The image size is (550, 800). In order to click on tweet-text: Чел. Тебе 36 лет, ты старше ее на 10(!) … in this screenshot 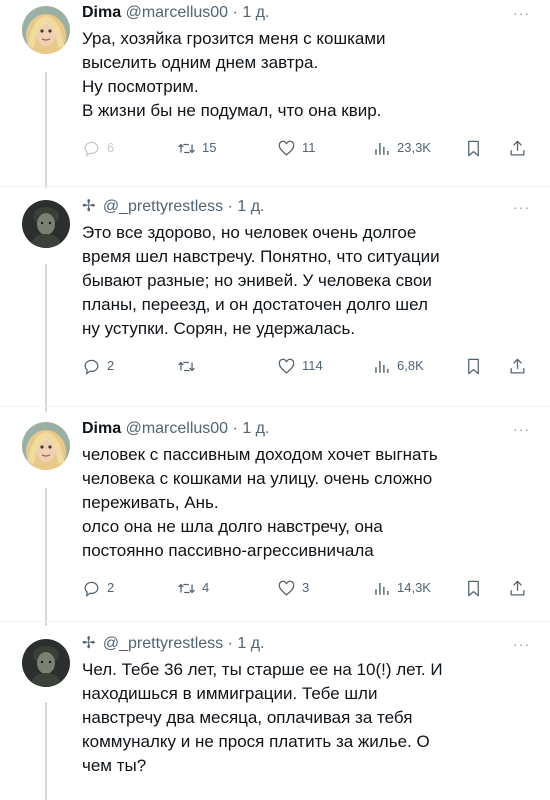, I will do `click(306, 718)`.